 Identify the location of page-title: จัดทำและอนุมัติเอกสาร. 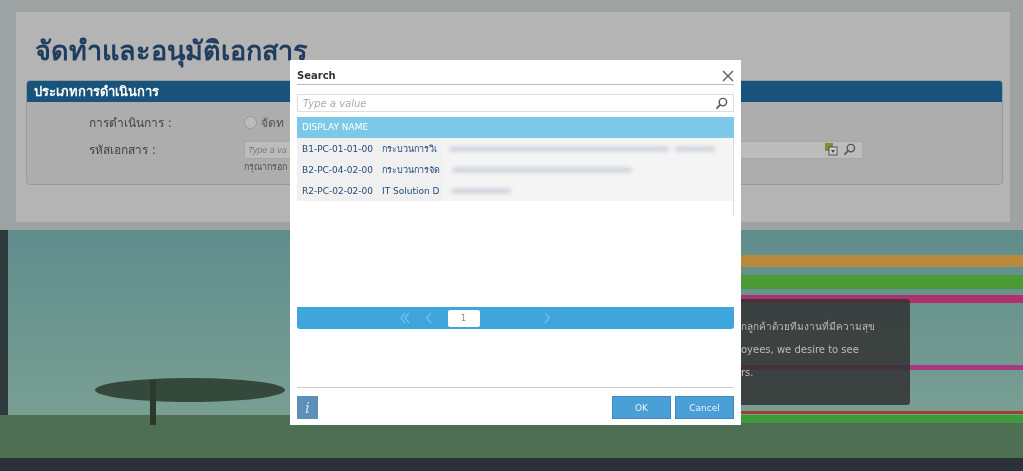
(172, 51).